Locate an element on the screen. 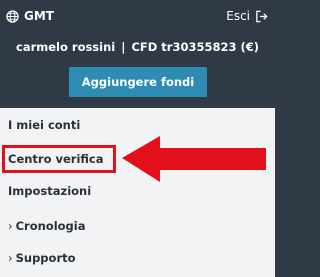 This screenshot has width=320, height=277. timezone-indicator: GMT is located at coordinates (30, 16).